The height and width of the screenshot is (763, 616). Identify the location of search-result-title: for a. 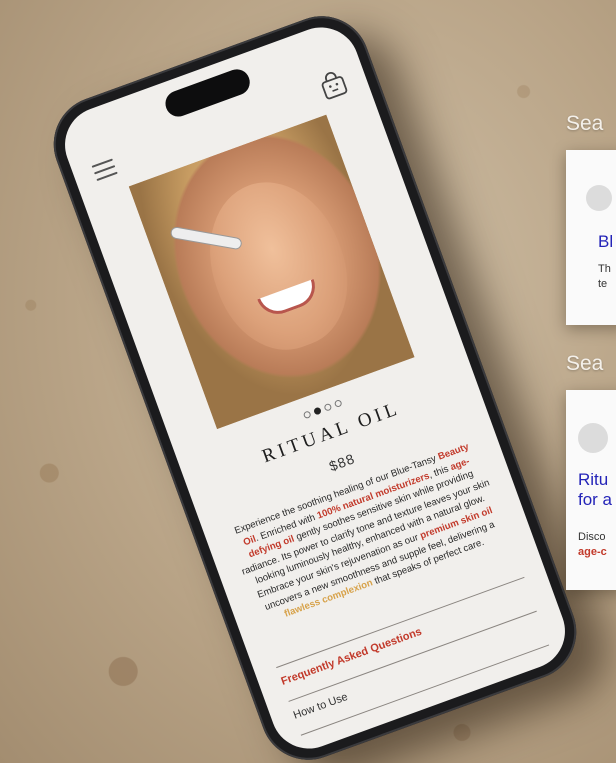
(595, 500).